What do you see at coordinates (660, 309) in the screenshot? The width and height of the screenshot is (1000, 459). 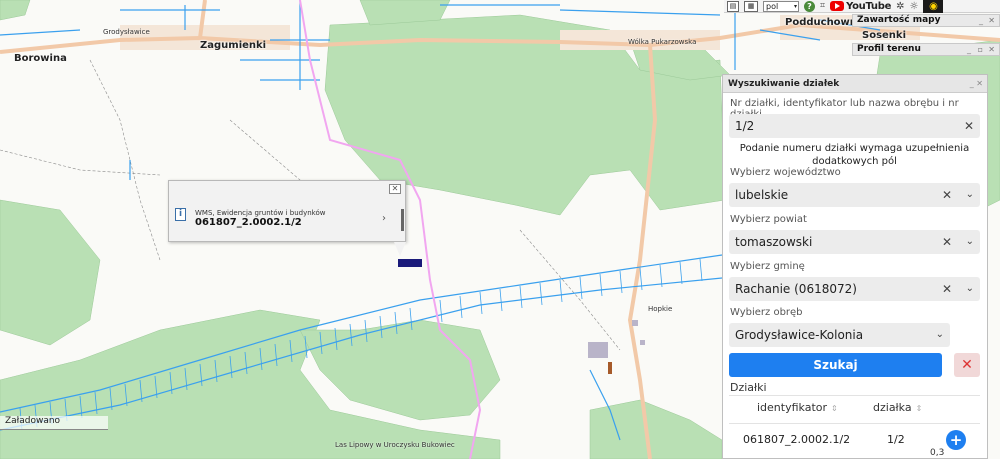 I see `place-label-hopkie: Hopkie` at bounding box center [660, 309].